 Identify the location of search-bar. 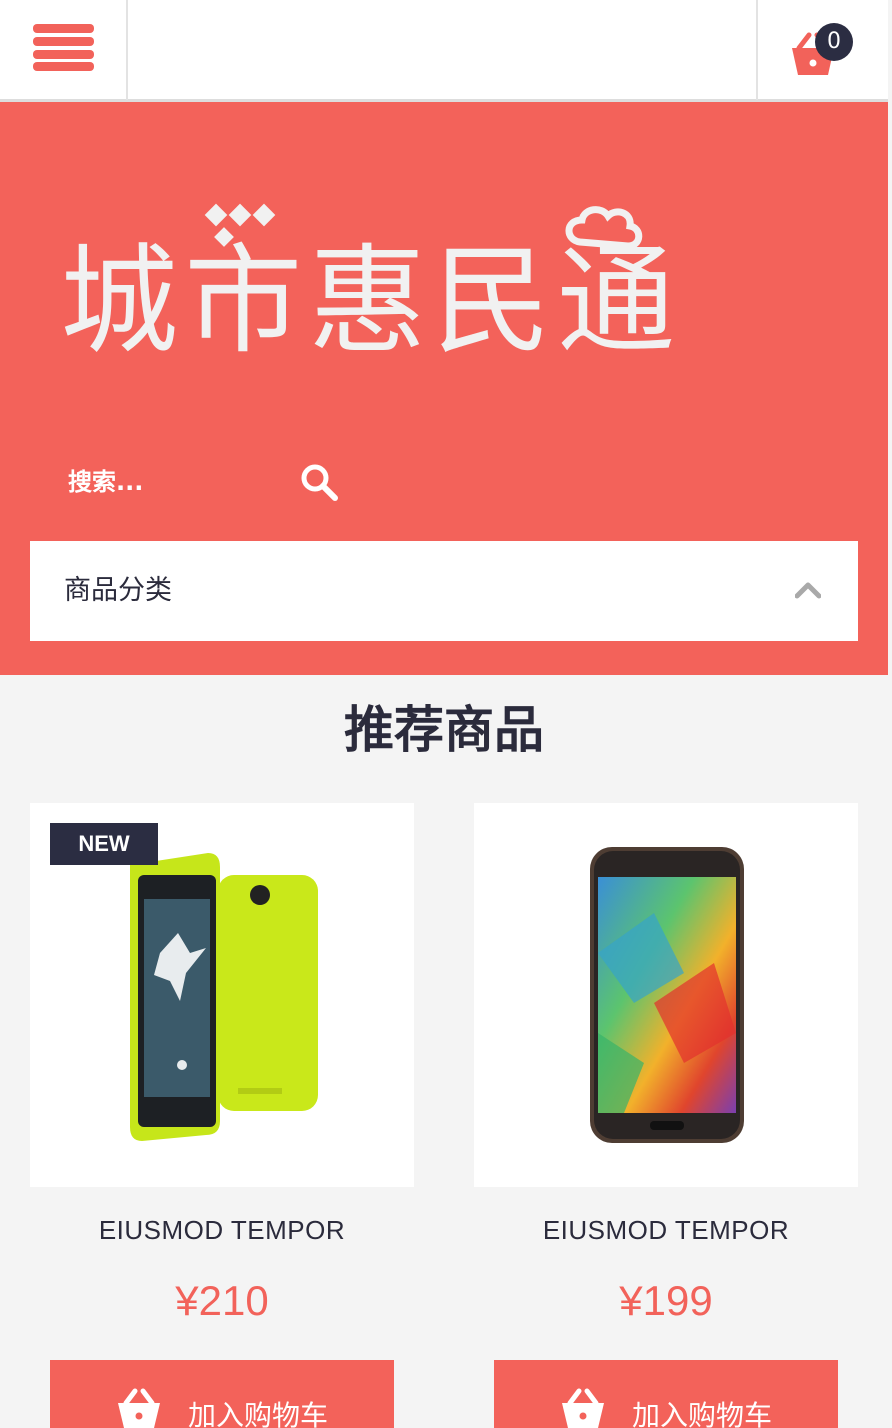
(195, 482).